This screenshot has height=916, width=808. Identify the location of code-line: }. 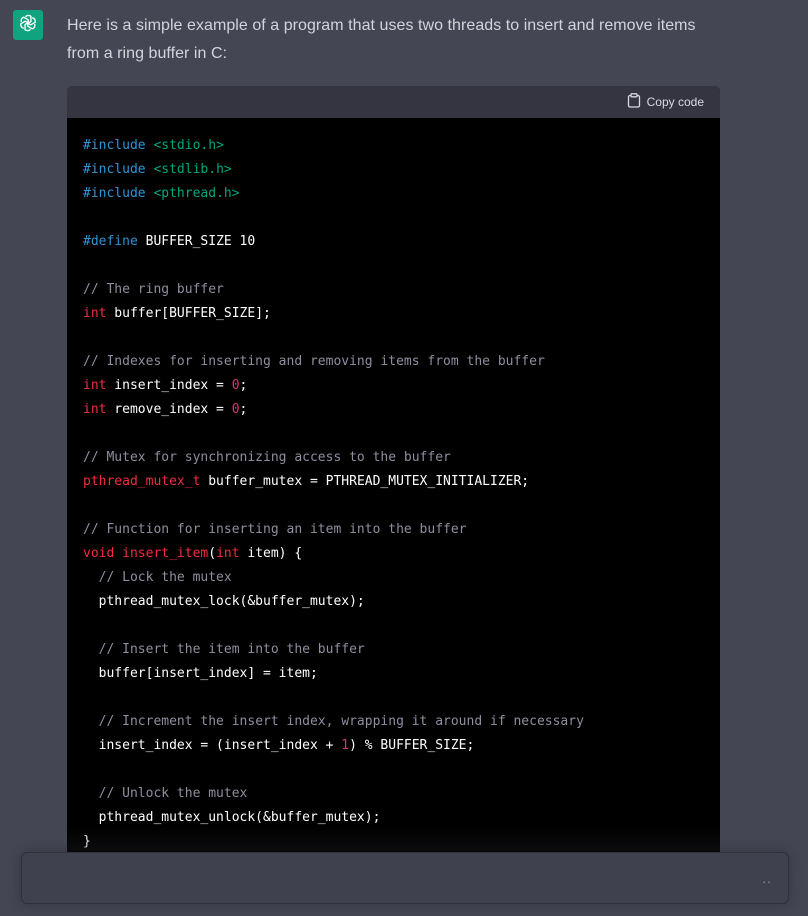
(393, 842).